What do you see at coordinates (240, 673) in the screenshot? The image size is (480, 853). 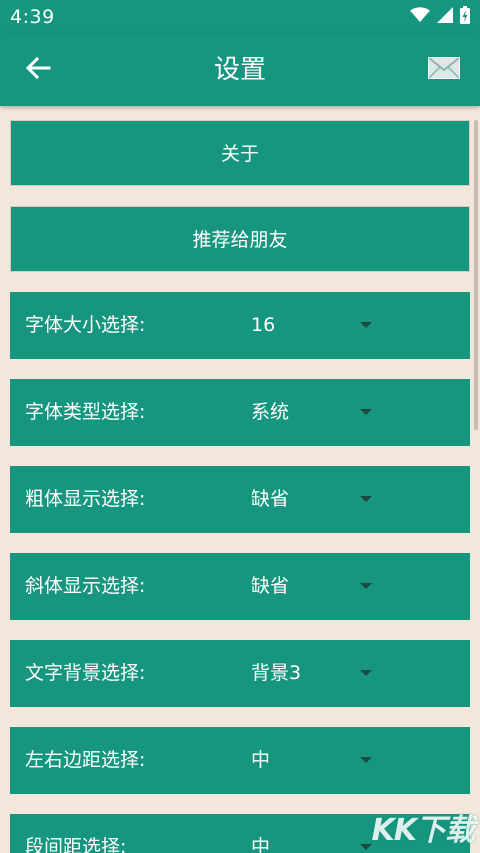 I see `text-background-row: 文字背景选择: 背景3` at bounding box center [240, 673].